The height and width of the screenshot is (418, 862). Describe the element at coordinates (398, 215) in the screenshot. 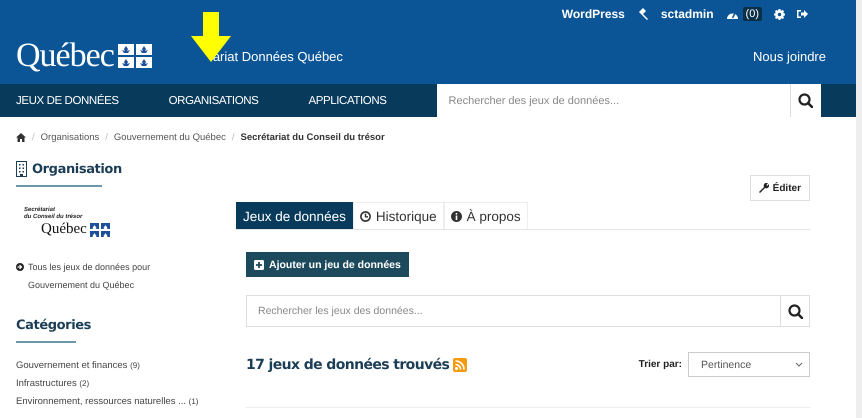

I see `tab: Historique` at that location.